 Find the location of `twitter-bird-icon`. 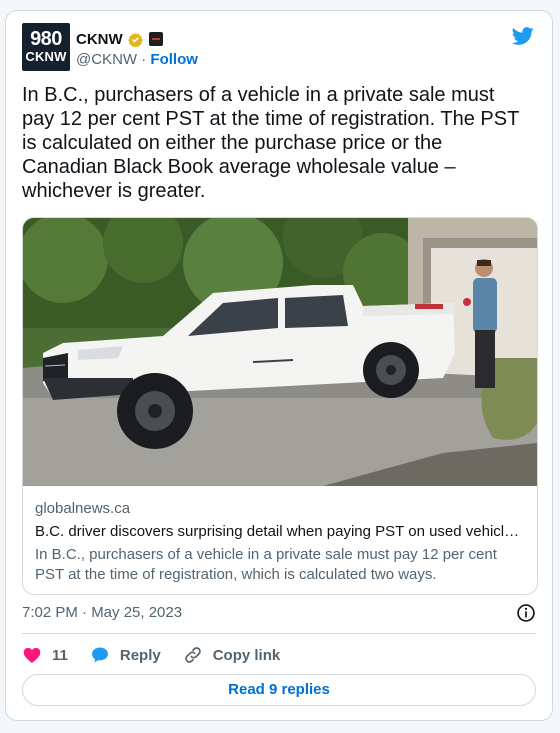

twitter-bird-icon is located at coordinates (523, 36).